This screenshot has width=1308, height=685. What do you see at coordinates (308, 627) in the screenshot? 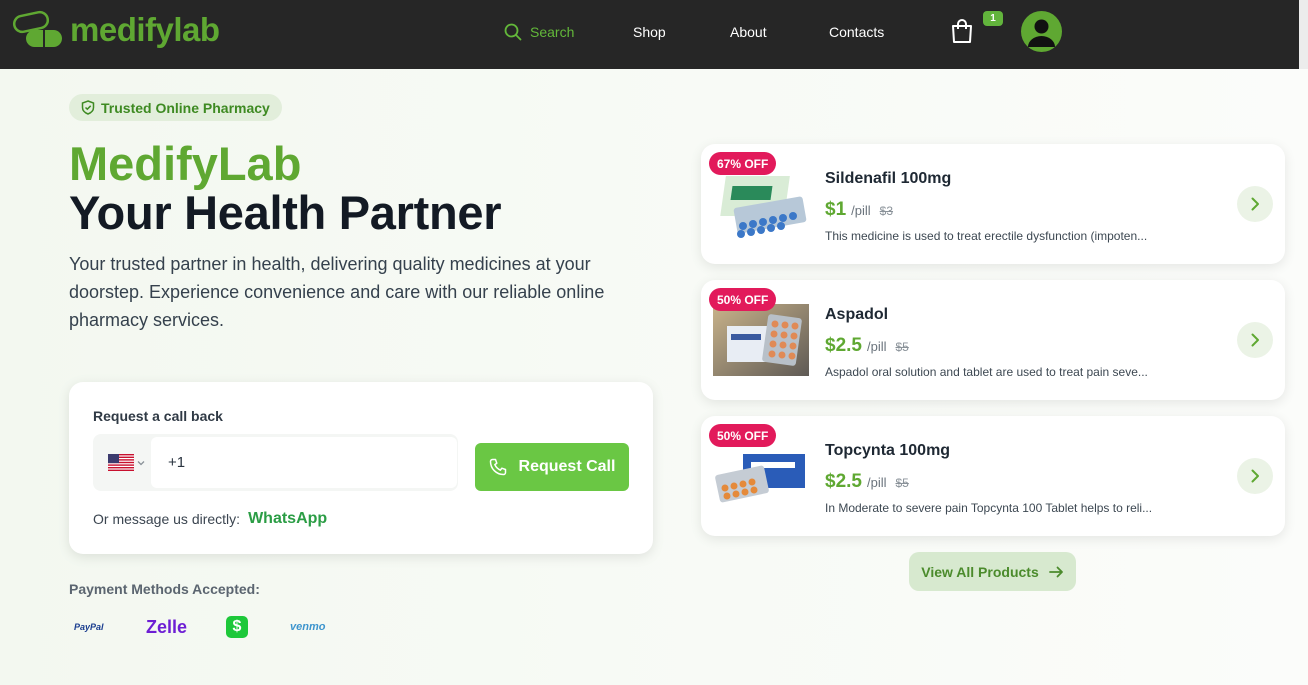
I see `venmo-logo: venmo` at bounding box center [308, 627].